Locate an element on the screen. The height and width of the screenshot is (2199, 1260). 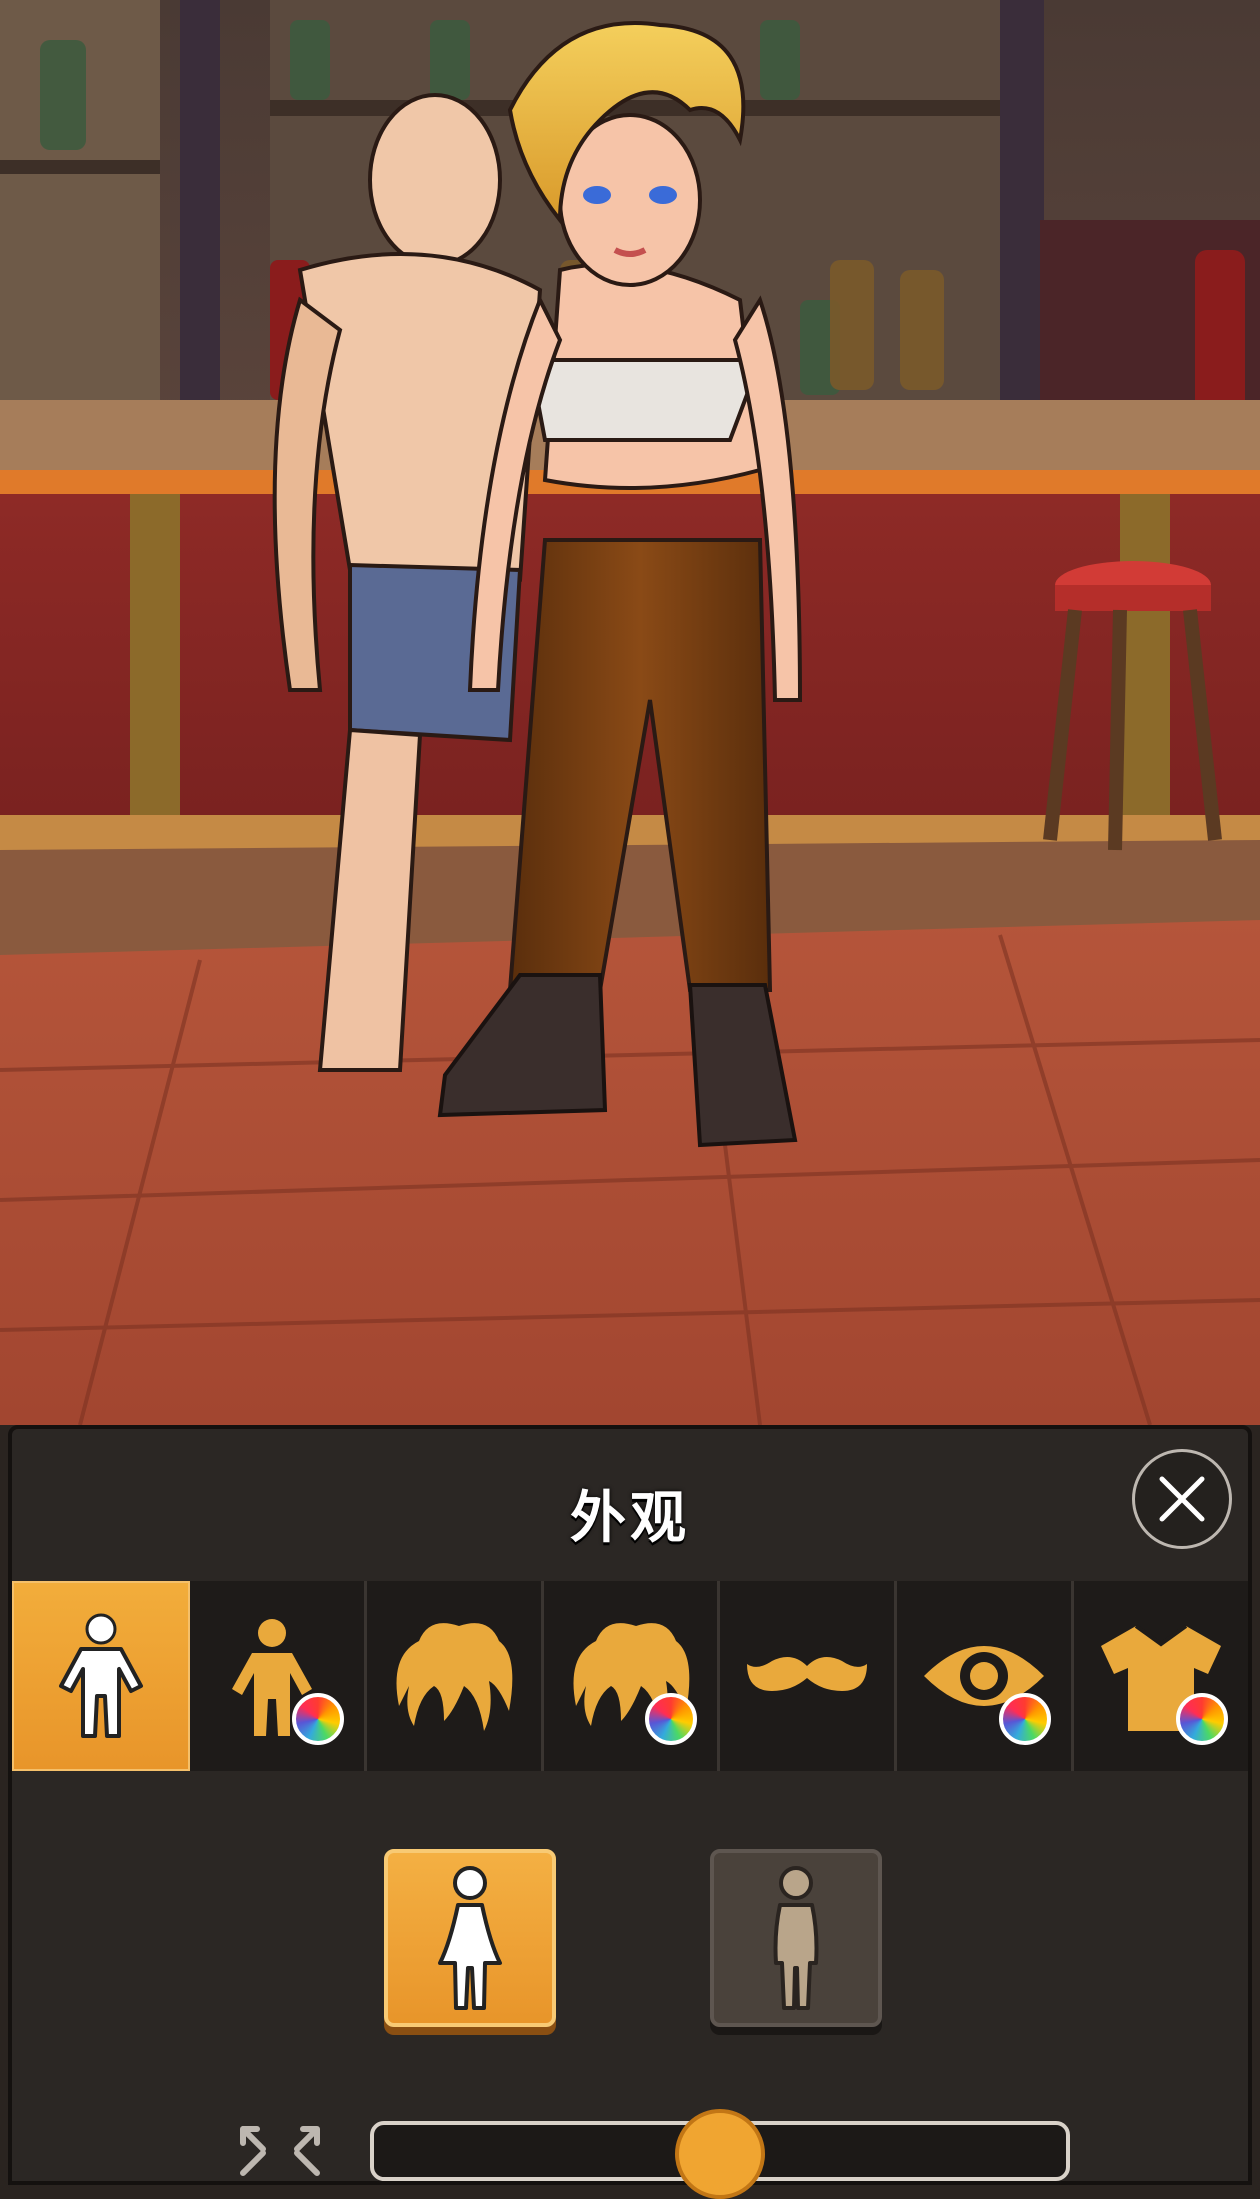
female-icon is located at coordinates (470, 1938).